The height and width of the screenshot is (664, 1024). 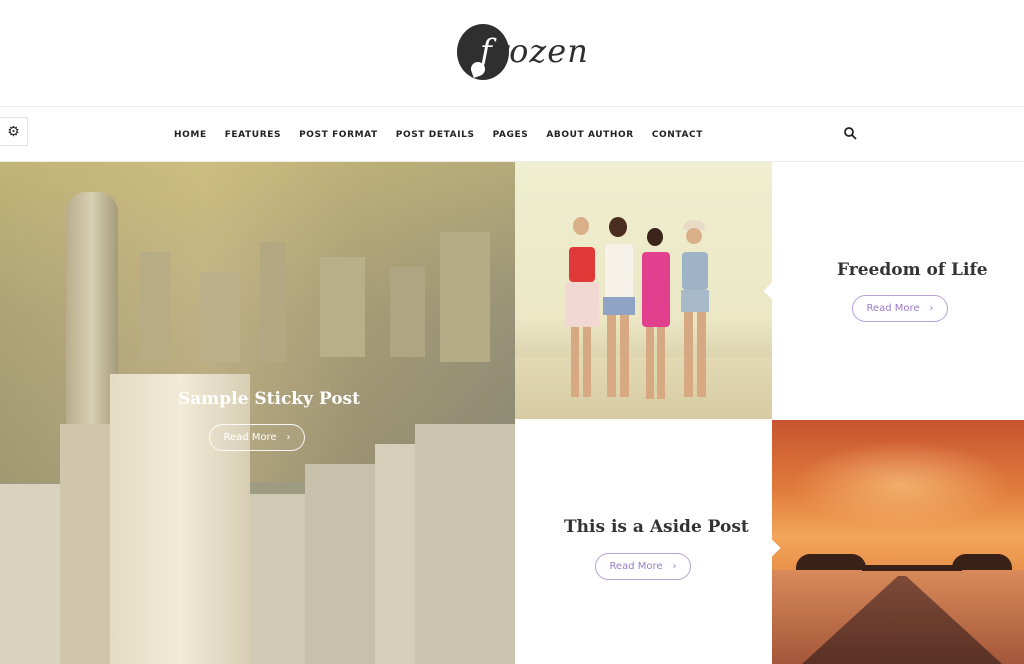 I want to click on freedom-post-card: Freedom of Life Read More ›, so click(x=898, y=290).